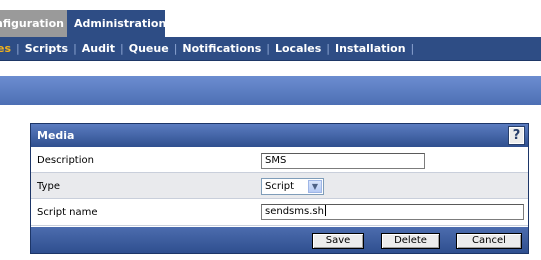 This screenshot has height=260, width=541. Describe the element at coordinates (343, 161) in the screenshot. I see `description-input: SMS` at that location.